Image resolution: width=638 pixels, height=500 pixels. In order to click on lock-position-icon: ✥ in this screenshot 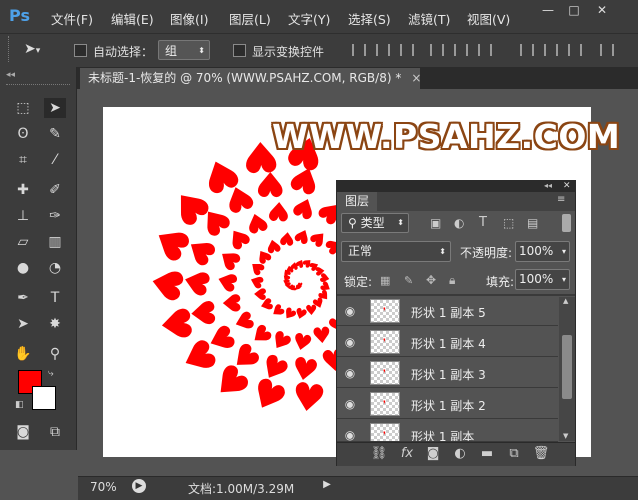, I will do `click(431, 280)`.